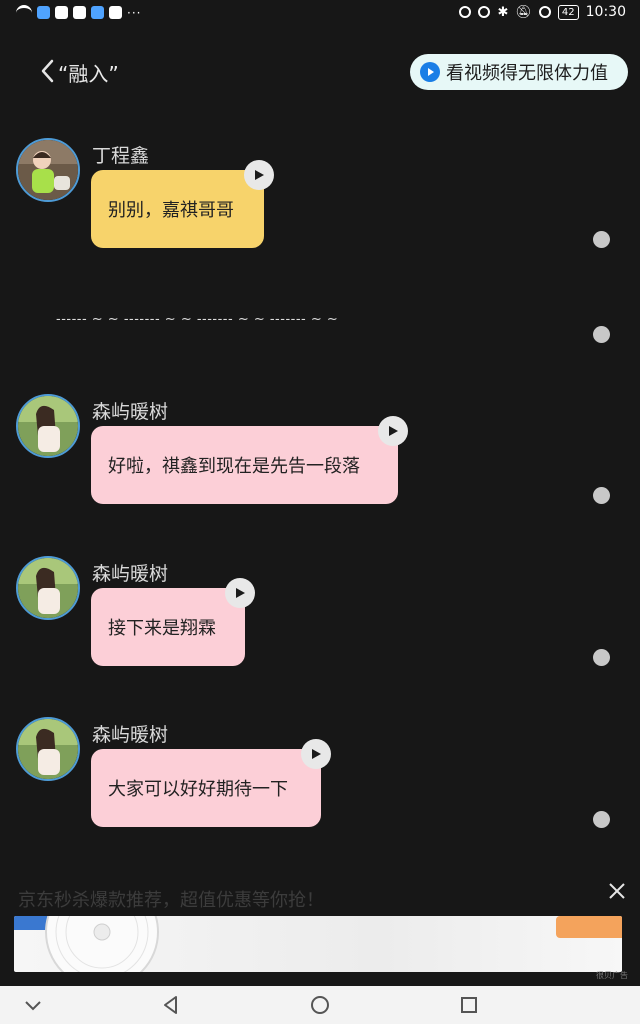 This screenshot has height=1024, width=640. Describe the element at coordinates (527, 73) in the screenshot. I see `promo-label: 看视频得无限体力值` at that location.